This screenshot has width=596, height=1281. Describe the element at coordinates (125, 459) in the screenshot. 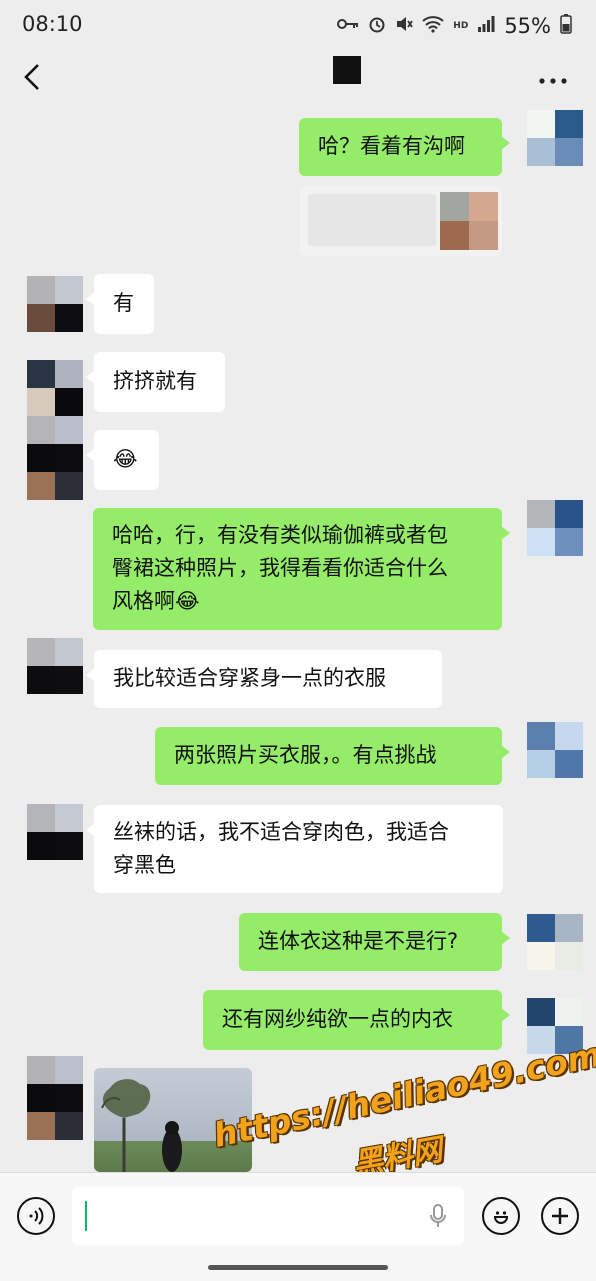

I see `message-text: 😂` at that location.